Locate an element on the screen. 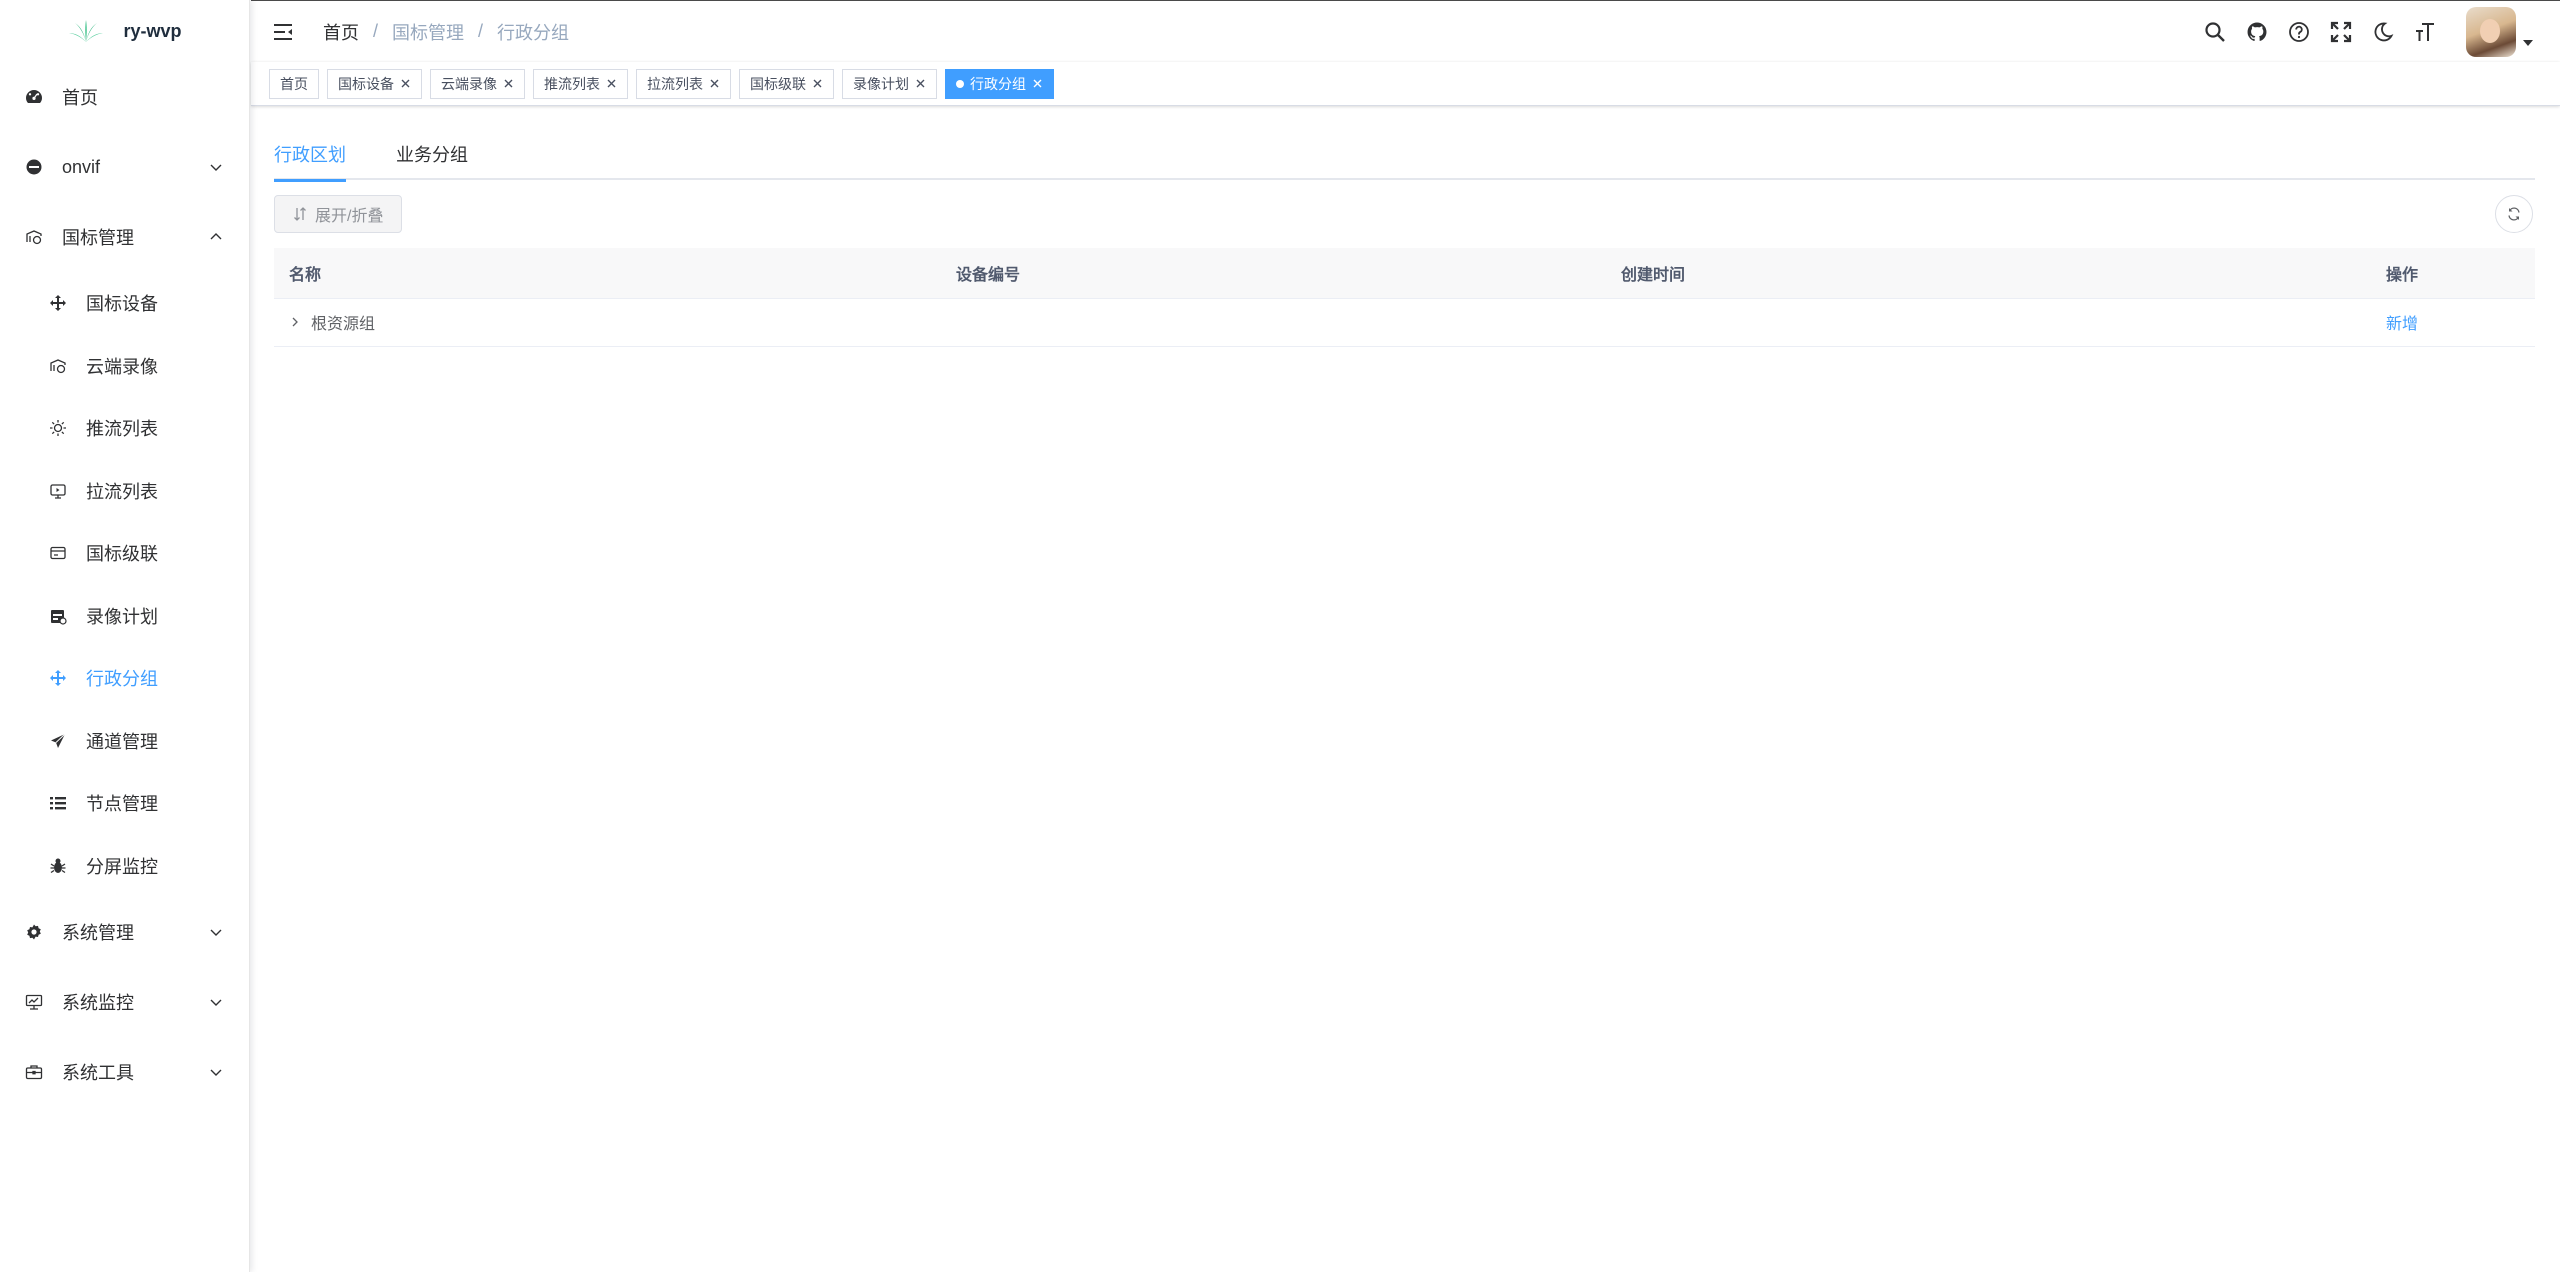 This screenshot has height=1272, width=2560. sidebar-item-label: 节点管理 is located at coordinates (122, 804).